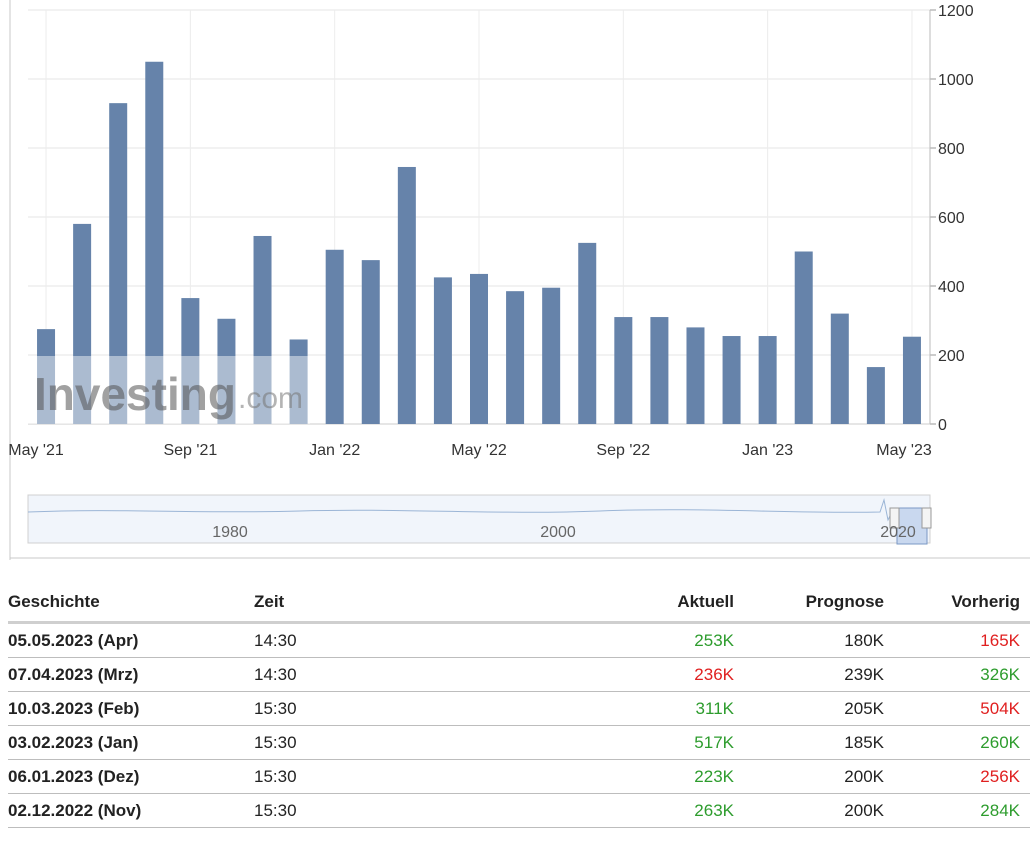  I want to click on y-tick-label: 1000, so click(956, 80).